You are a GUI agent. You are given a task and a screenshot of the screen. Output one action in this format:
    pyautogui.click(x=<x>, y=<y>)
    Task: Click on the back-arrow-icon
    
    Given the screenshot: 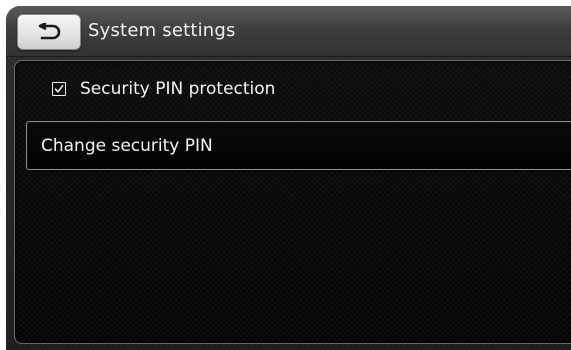 What is the action you would take?
    pyautogui.click(x=49, y=32)
    